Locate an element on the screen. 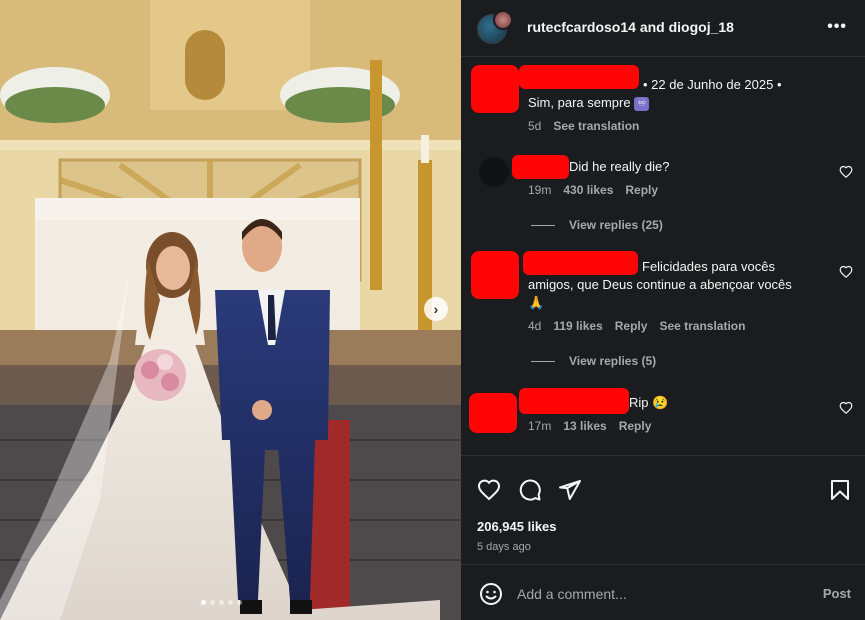 The image size is (865, 620). like-count: 206,945 likes is located at coordinates (517, 526).